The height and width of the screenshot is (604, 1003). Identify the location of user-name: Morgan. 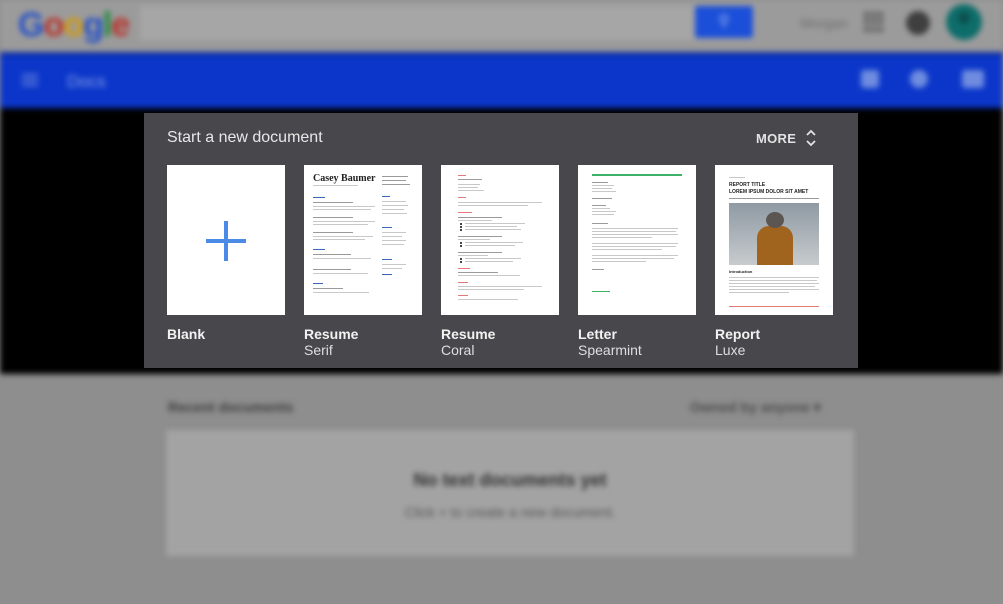
(823, 23).